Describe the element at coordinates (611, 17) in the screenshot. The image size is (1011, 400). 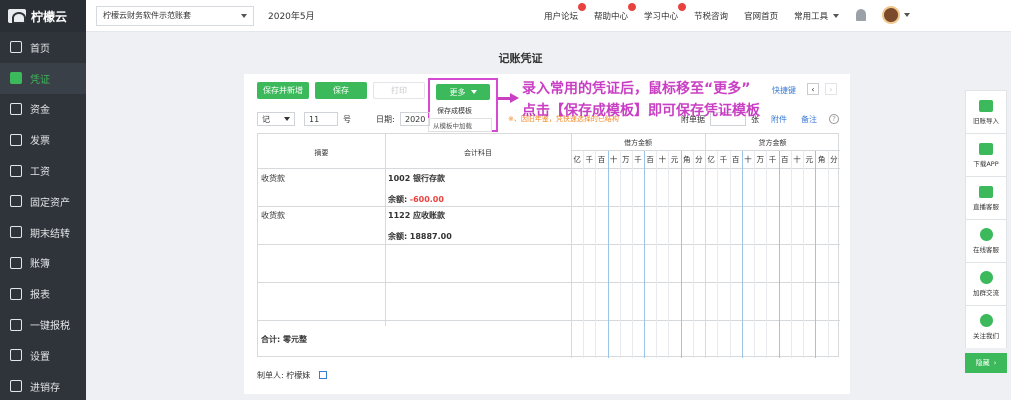
I see `top-link-label: 帮助中心` at that location.